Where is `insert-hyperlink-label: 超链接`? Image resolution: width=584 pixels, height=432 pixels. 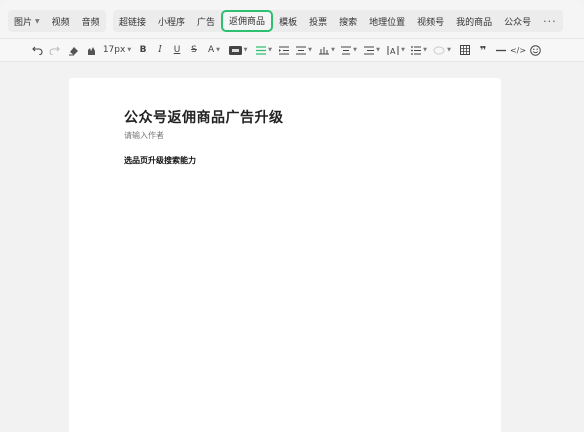 insert-hyperlink-label: 超链接 is located at coordinates (133, 22).